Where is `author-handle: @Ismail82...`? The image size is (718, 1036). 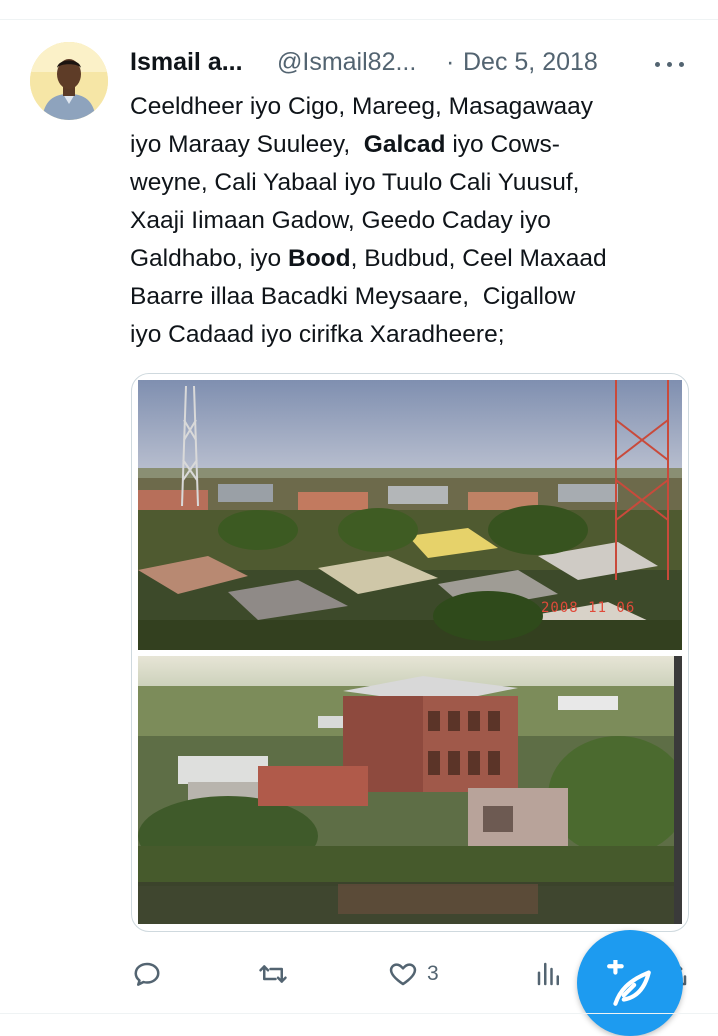
author-handle: @Ismail82... is located at coordinates (346, 62).